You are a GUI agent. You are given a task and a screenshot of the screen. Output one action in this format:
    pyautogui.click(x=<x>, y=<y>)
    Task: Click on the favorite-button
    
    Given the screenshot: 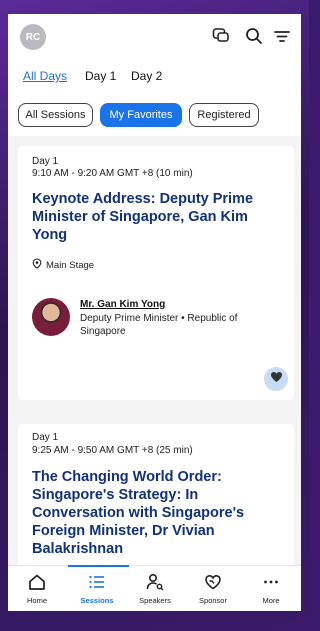 What is the action you would take?
    pyautogui.click(x=276, y=379)
    